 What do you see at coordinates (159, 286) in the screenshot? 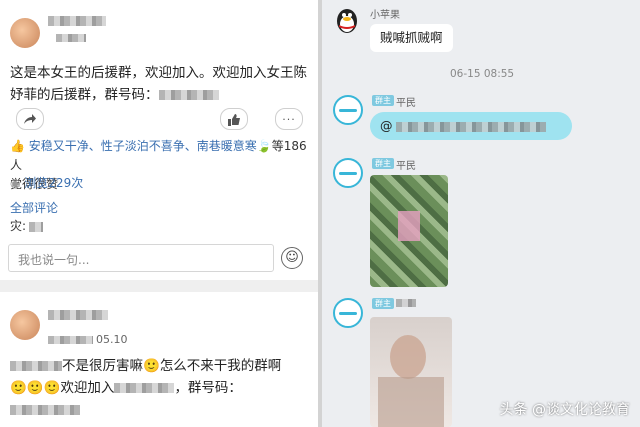
I see `post-separator` at bounding box center [159, 286].